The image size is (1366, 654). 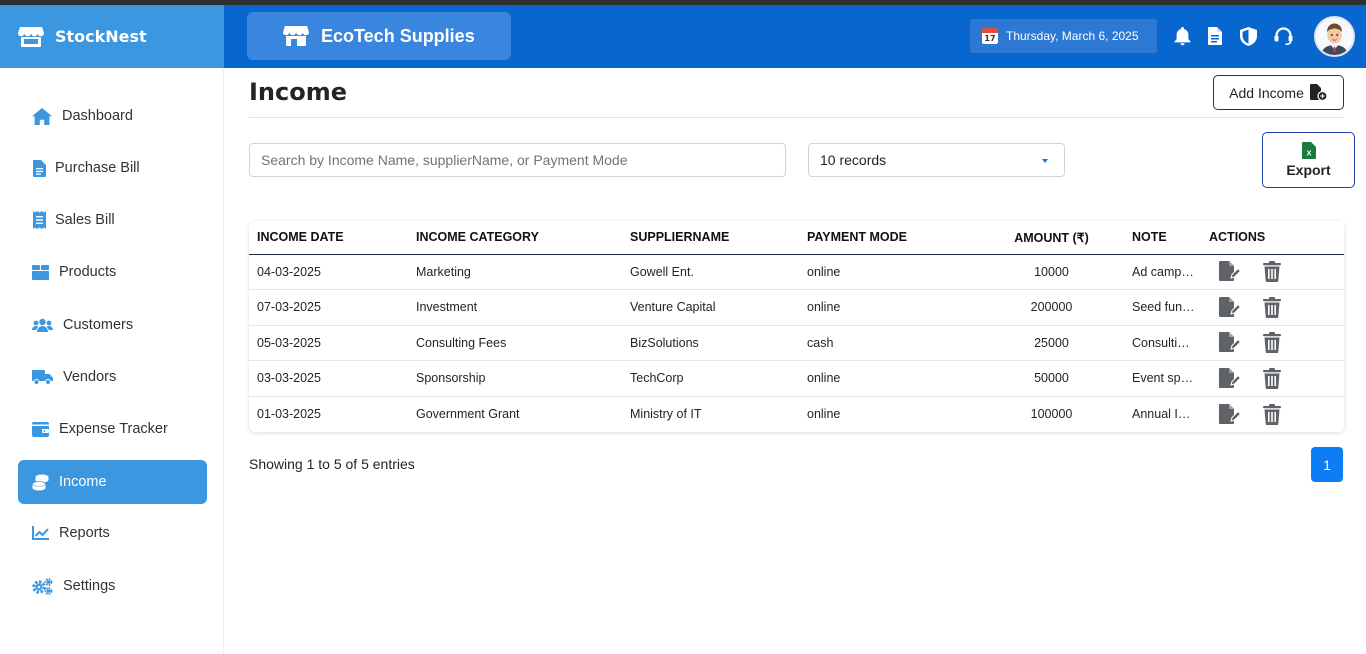 I want to click on headset-icon, so click(x=1283, y=36).